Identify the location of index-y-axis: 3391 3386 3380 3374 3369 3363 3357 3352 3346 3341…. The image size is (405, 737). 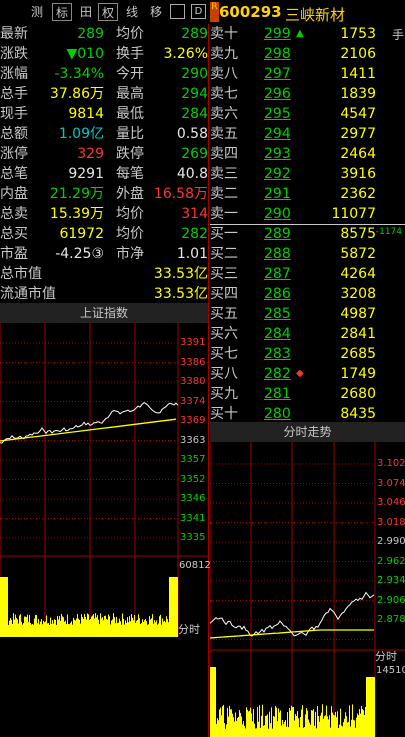
(193, 480).